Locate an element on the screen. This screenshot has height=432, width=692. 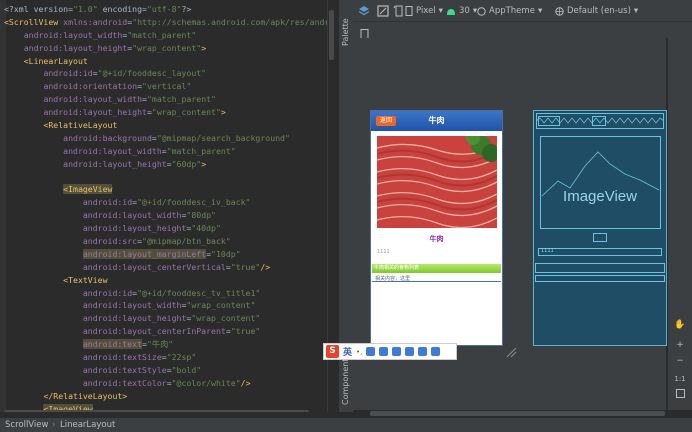
code-line: android:textSize="22sp" is located at coordinates (169, 357).